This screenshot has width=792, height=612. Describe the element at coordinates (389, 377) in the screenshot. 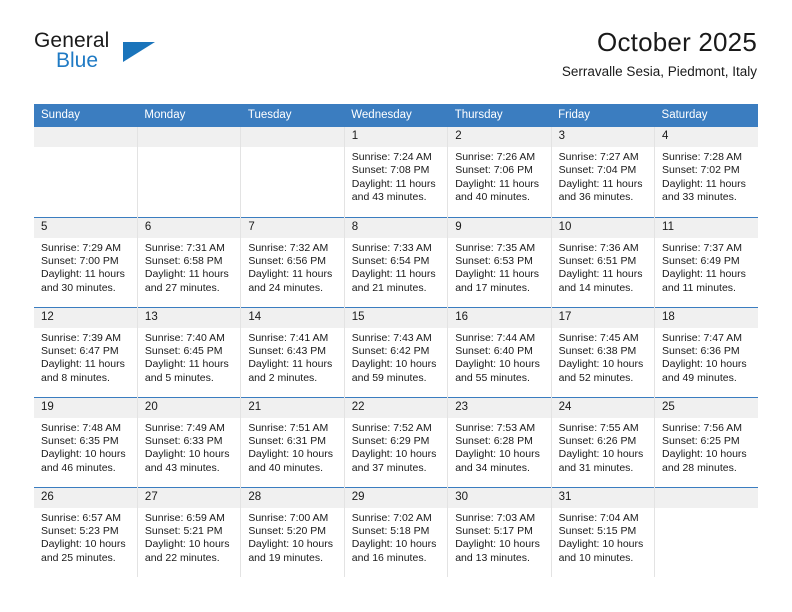

I see `daylight-text-line2: and 59 minutes.` at that location.